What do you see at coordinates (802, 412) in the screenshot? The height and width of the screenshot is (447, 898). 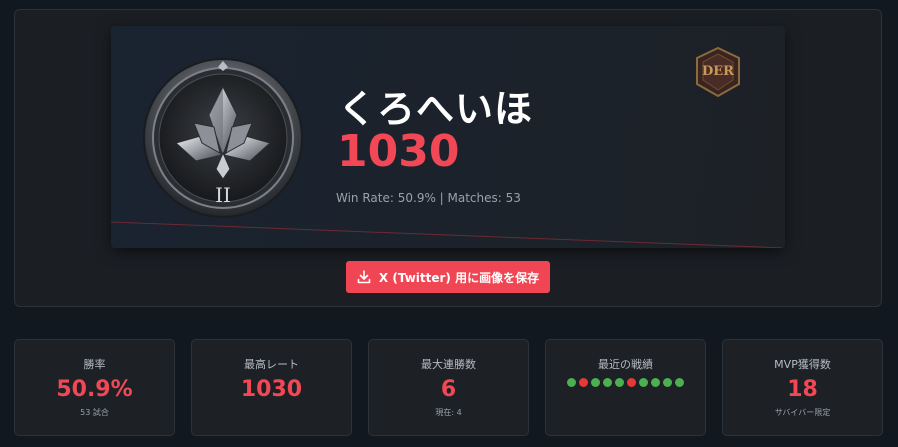 I see `mvp-note: サバイバー限定` at bounding box center [802, 412].